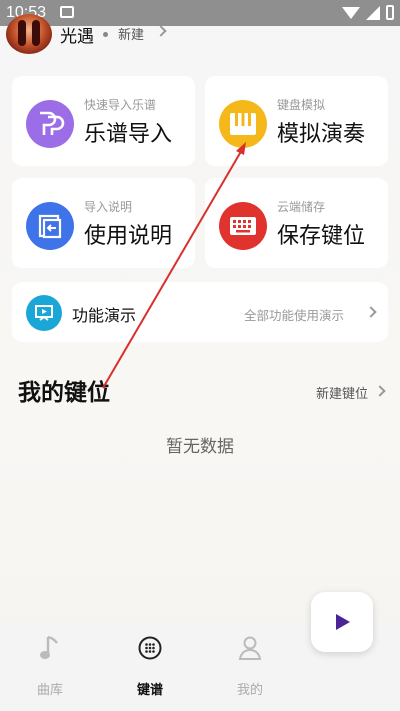 Image resolution: width=400 pixels, height=711 pixels. I want to click on card-title: 使用说明, so click(128, 236).